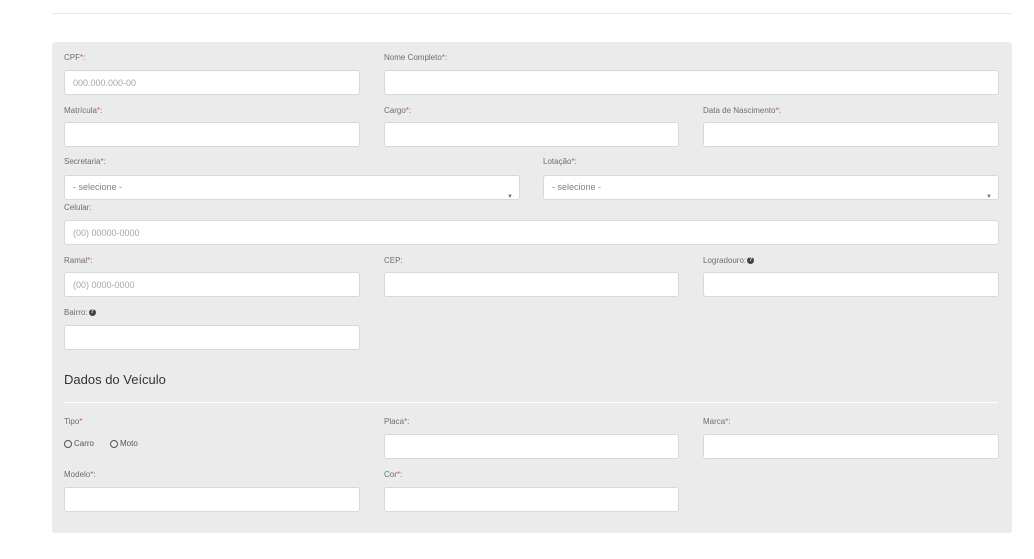 This screenshot has height=559, width=1034. I want to click on radio-carro-label: Carro, so click(84, 443).